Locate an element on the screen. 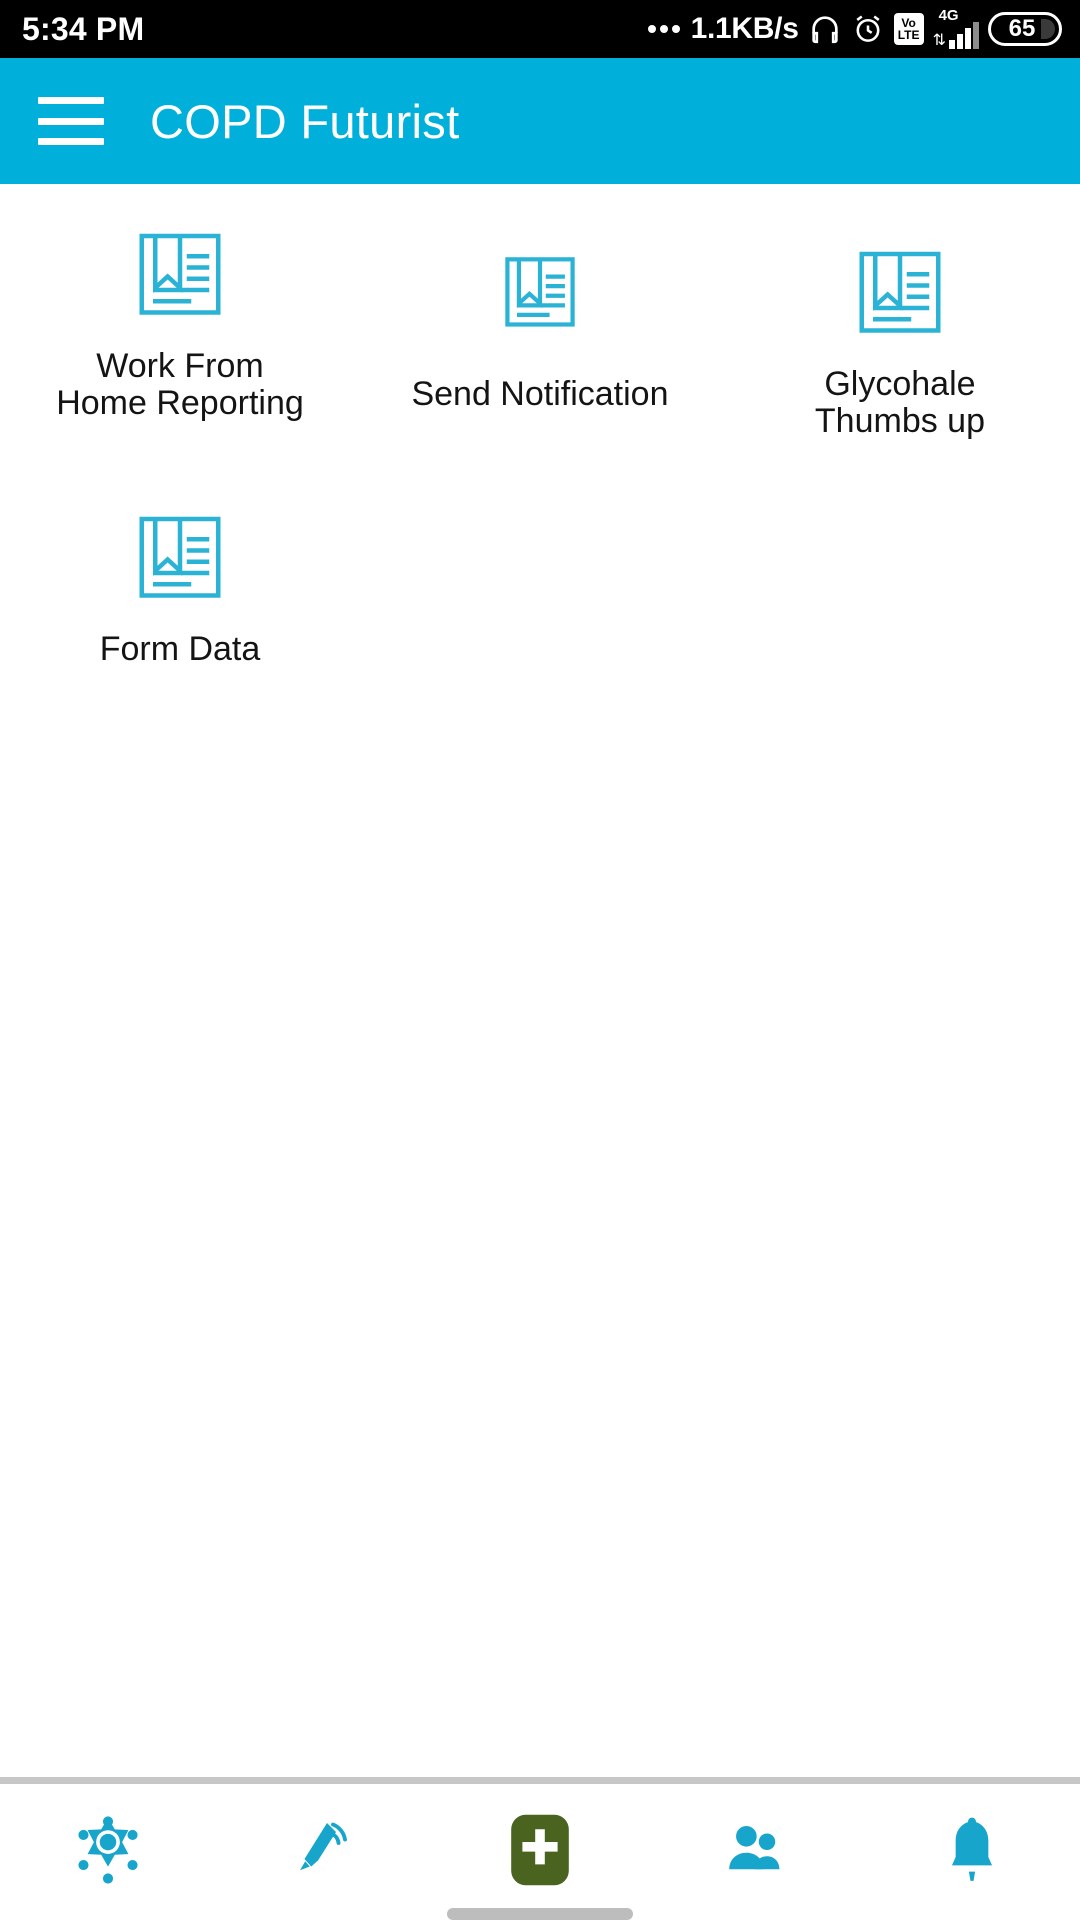 The height and width of the screenshot is (1920, 1080). nav-item-announcements is located at coordinates (324, 1852).